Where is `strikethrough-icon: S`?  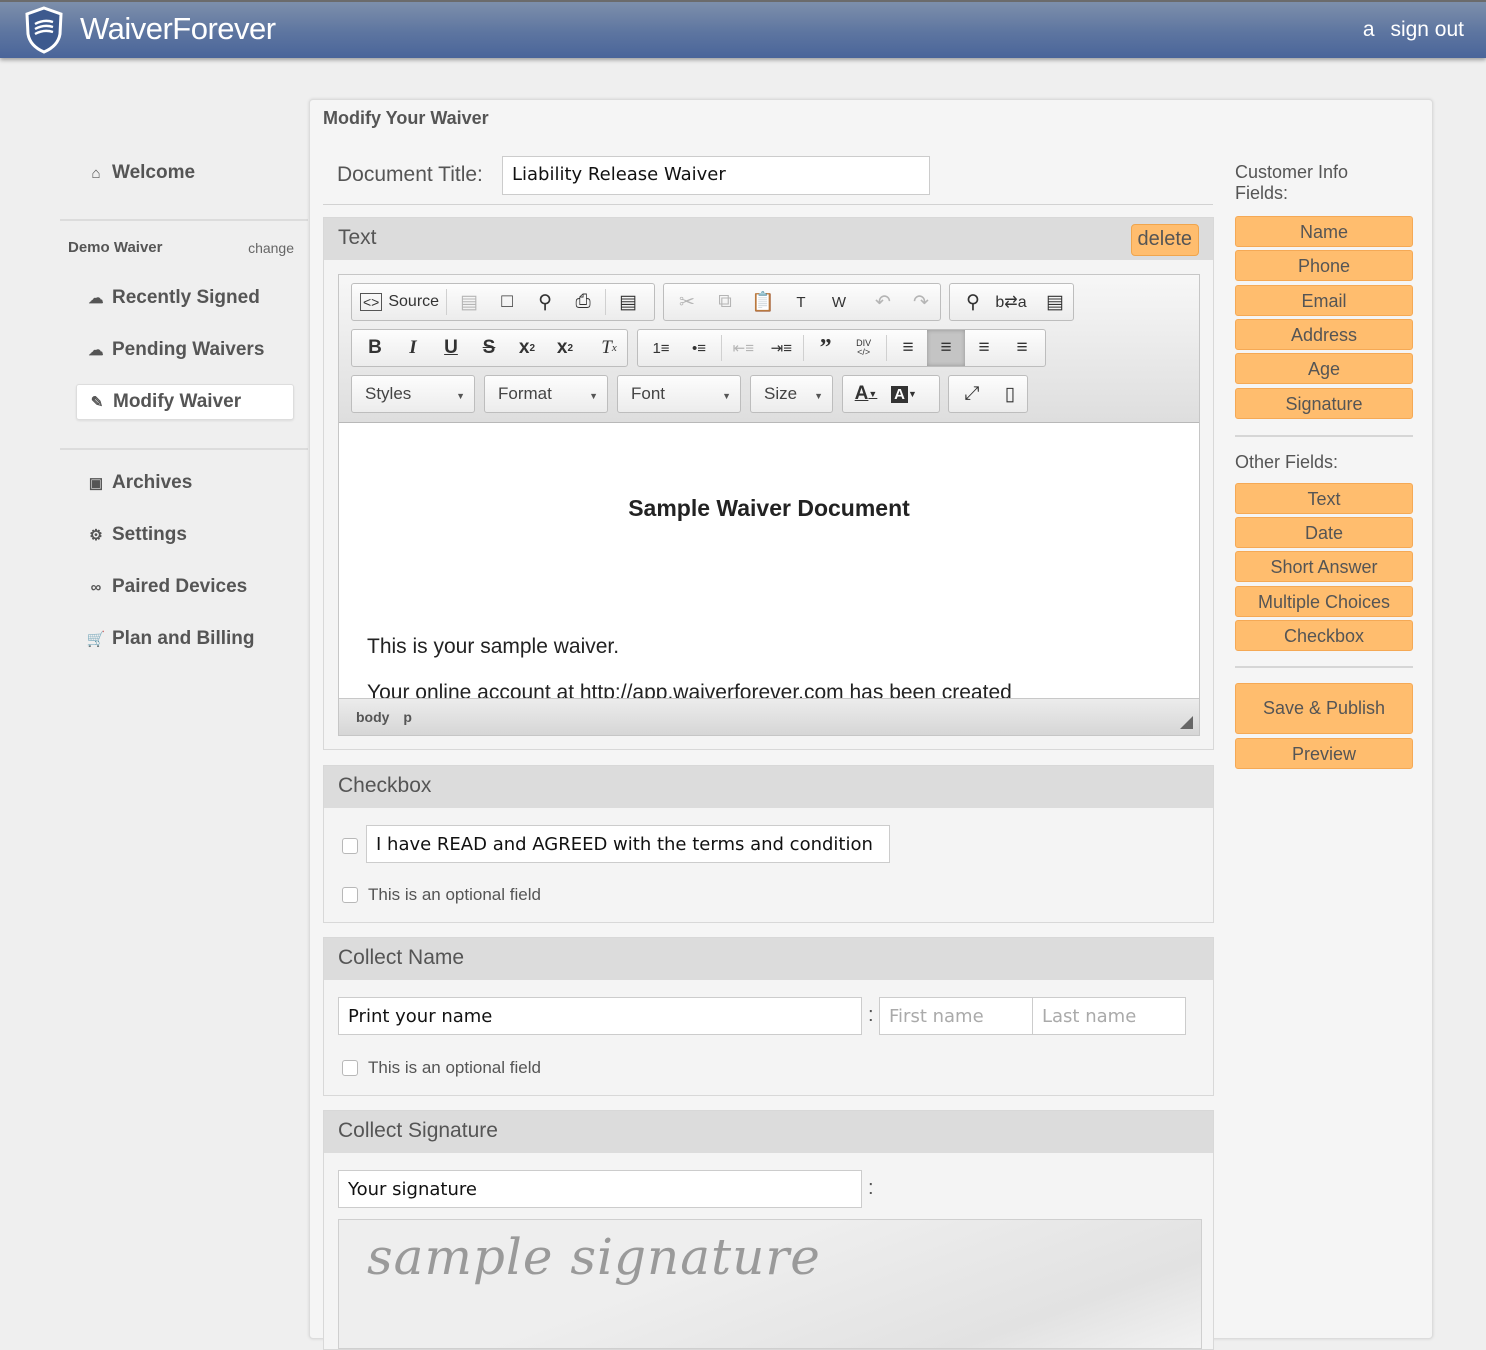
strikethrough-icon: S is located at coordinates (489, 348).